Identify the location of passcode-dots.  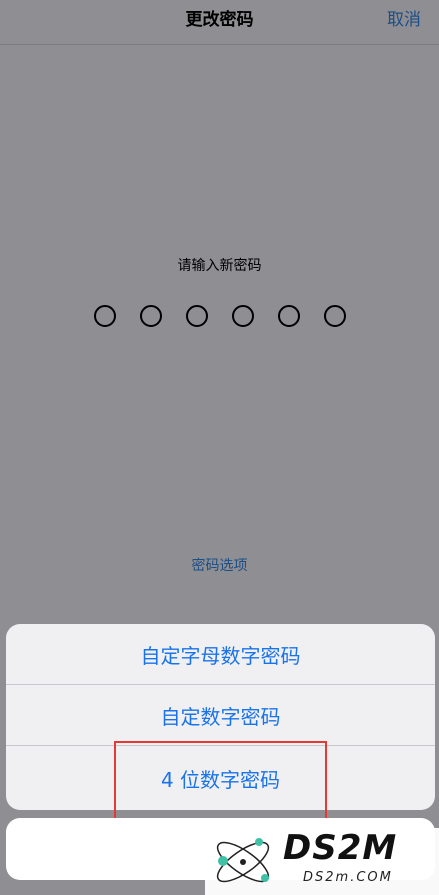
(219, 317).